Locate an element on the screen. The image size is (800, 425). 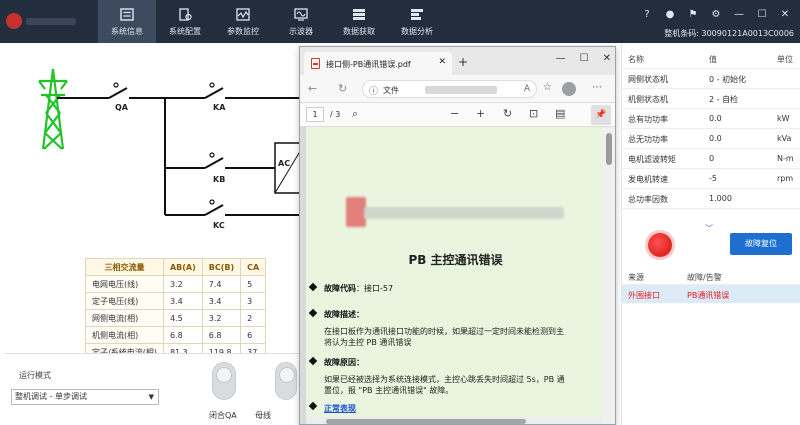
switch-kc-label: KC is located at coordinates (219, 225).